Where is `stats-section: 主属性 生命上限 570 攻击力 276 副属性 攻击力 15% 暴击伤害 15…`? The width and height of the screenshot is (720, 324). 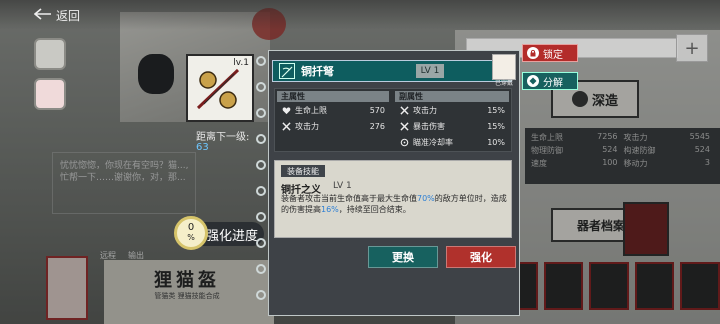 stats-section: 主属性 生命上限 570 攻击力 276 副属性 攻击力 15% 暴击伤害 15… is located at coordinates (393, 120).